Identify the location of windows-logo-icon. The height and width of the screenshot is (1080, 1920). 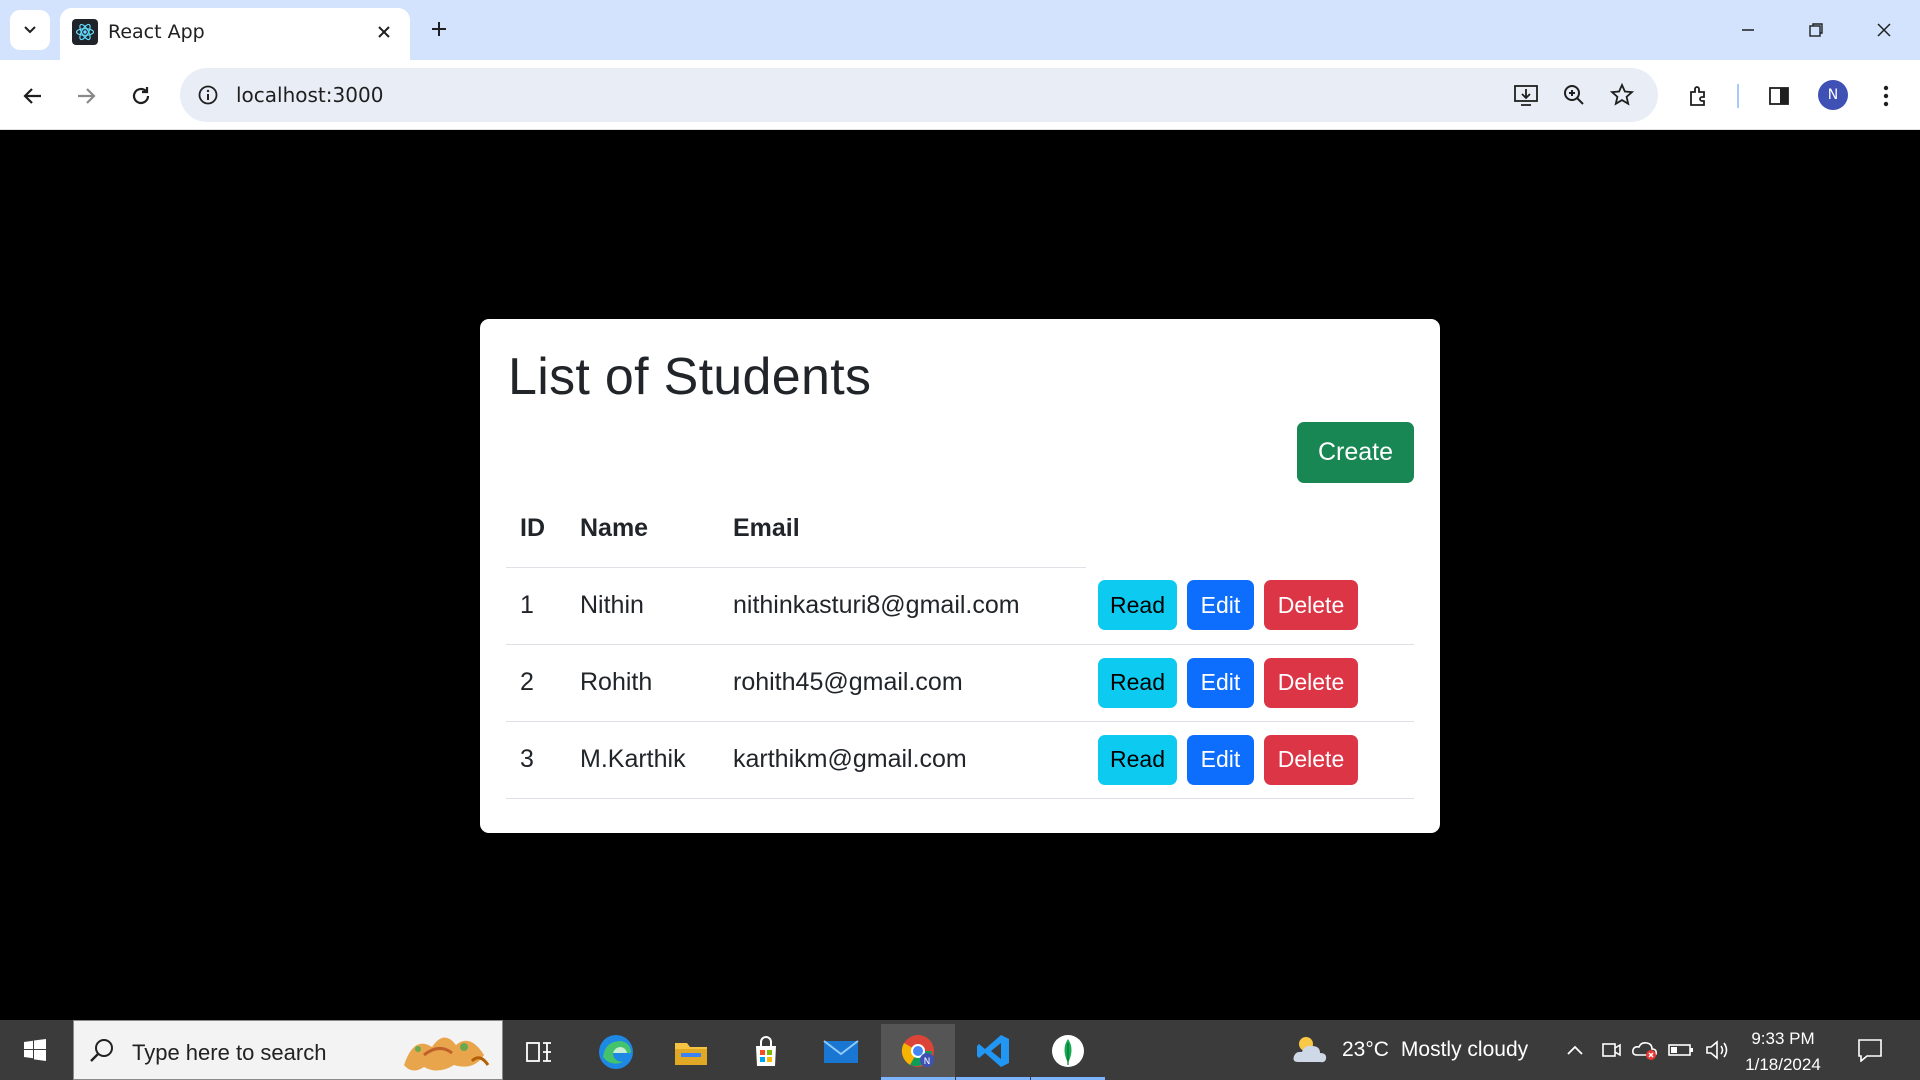
(35, 1050).